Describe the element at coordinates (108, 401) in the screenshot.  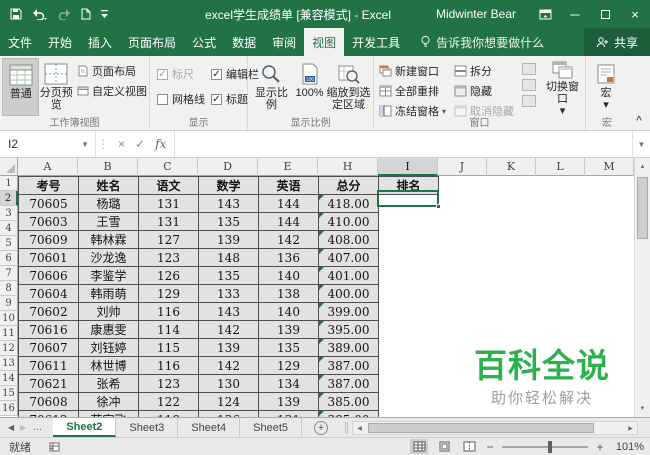
I see `cell: 徐冲` at that location.